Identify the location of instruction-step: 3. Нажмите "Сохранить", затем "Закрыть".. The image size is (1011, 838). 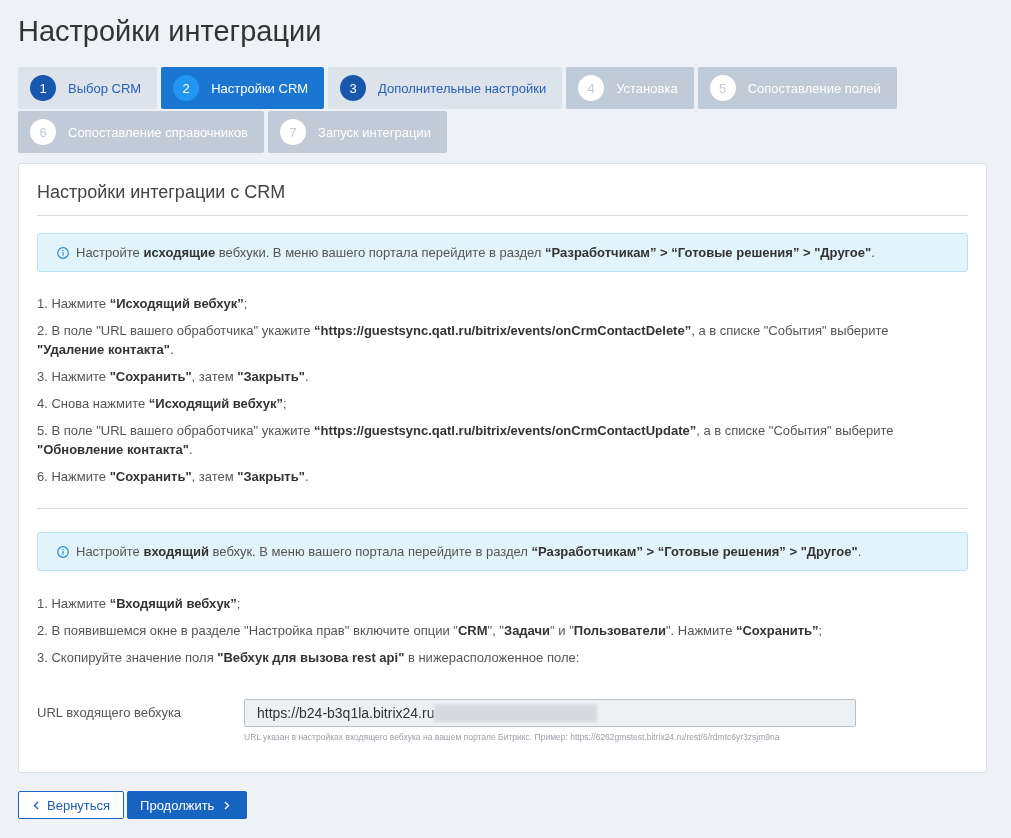
(482, 376).